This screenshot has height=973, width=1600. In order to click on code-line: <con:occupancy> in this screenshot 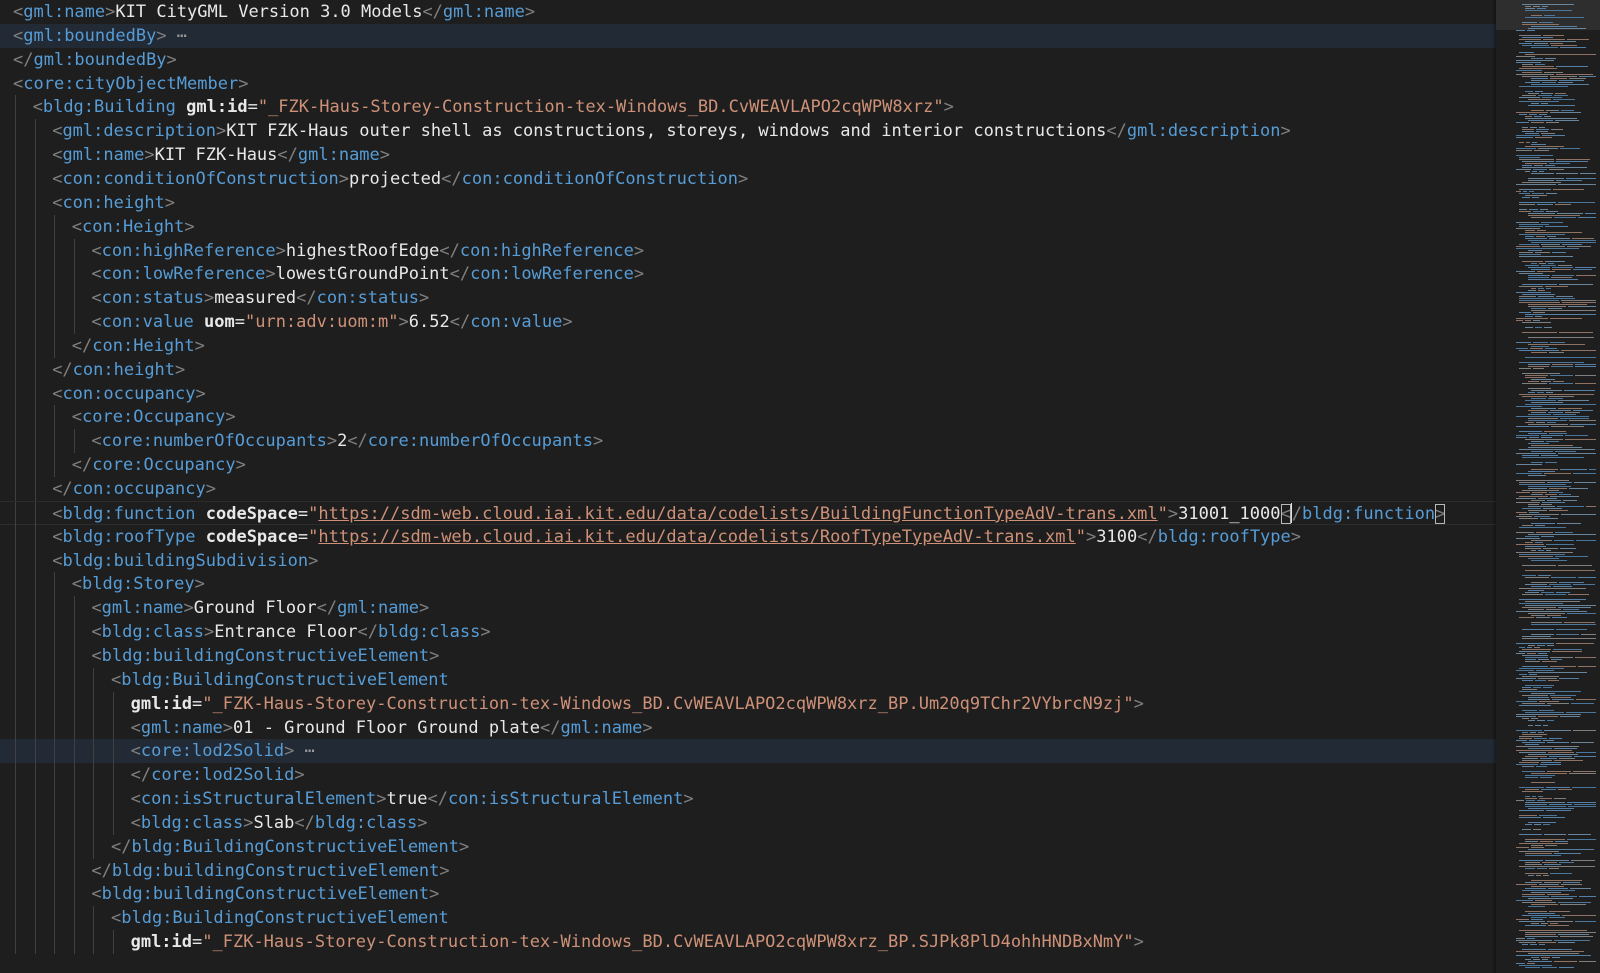, I will do `click(748, 393)`.